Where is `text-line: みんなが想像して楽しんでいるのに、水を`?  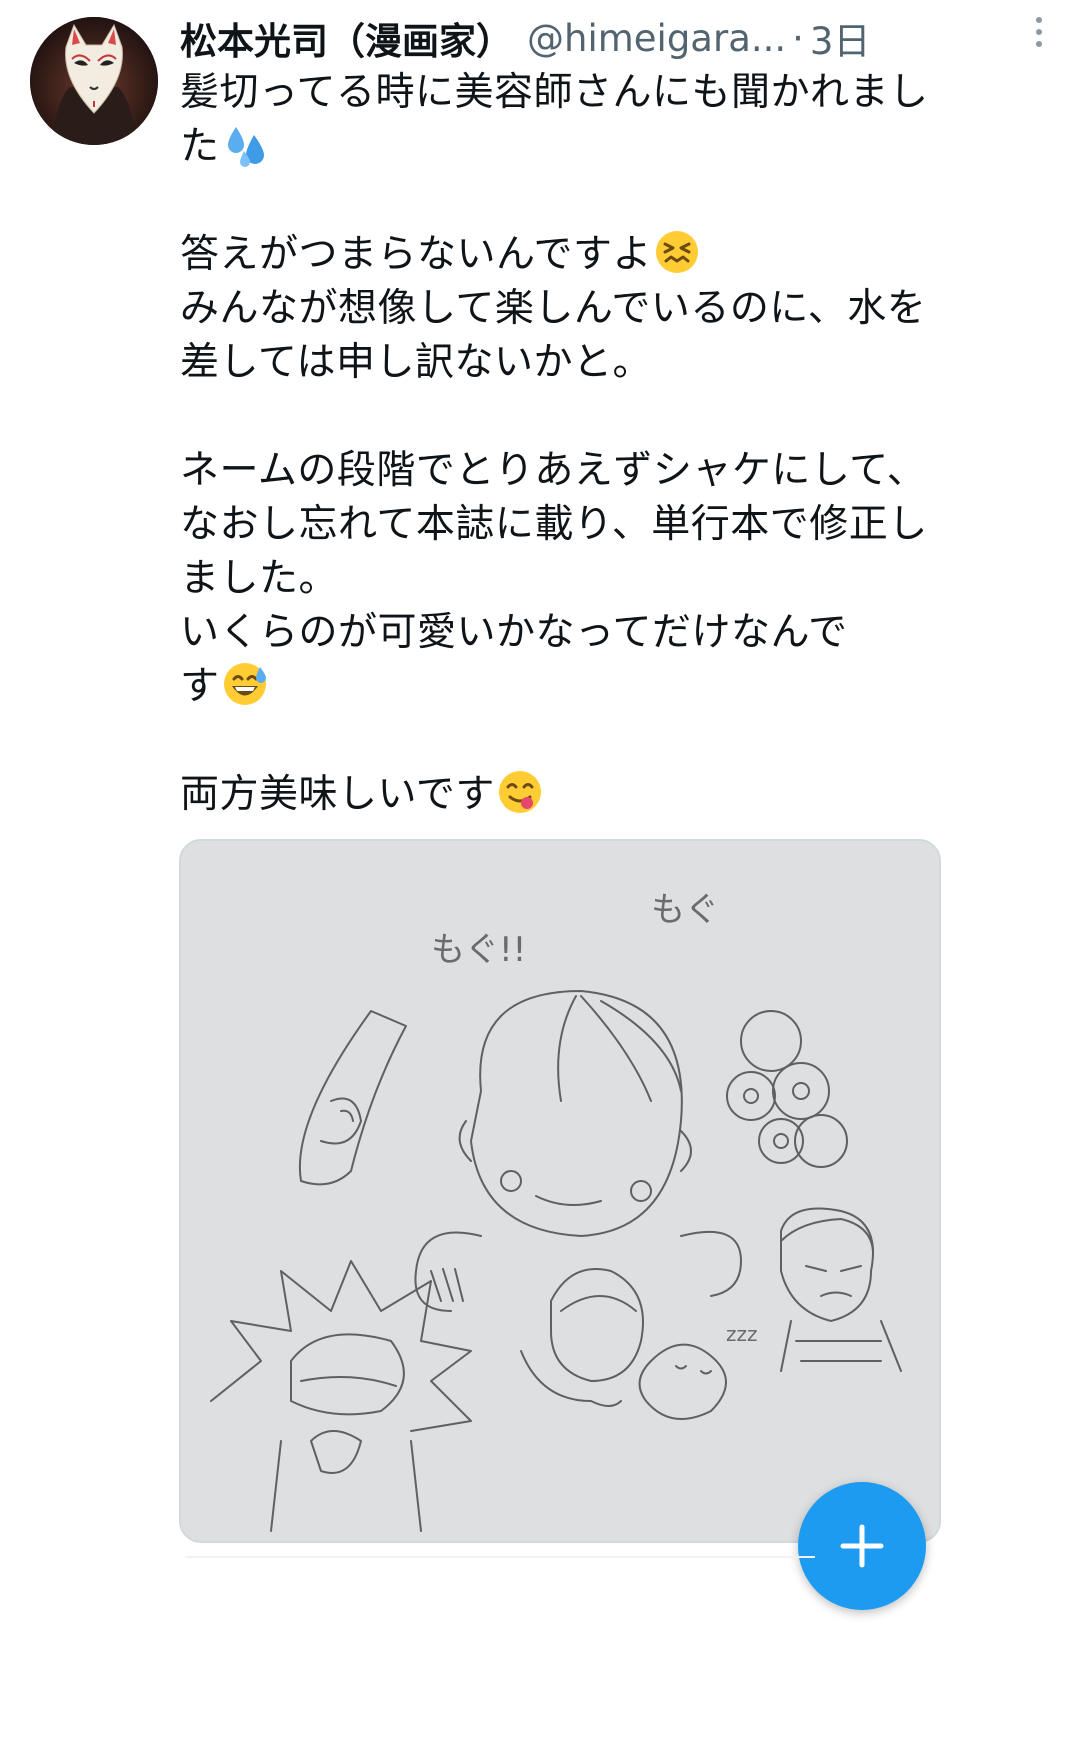 text-line: みんなが想像して楽しんでいるのに、水を is located at coordinates (553, 308).